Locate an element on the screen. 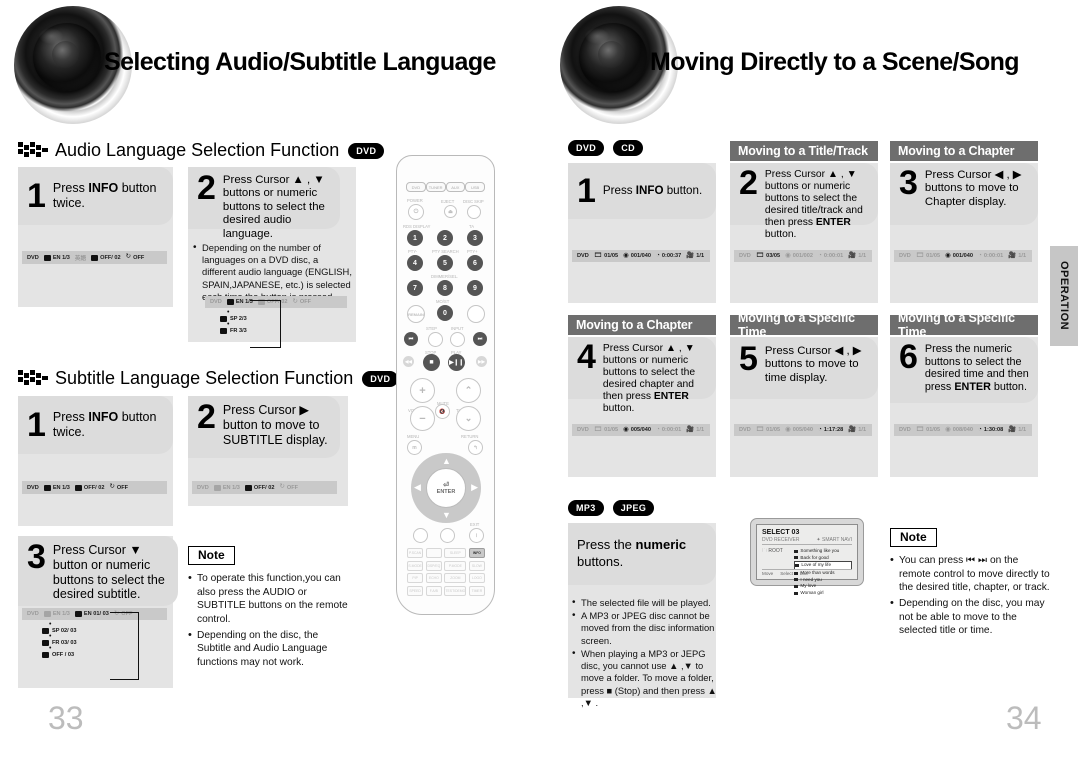 The image size is (1080, 763). cursor-down-icon: ▼ is located at coordinates (446, 515).